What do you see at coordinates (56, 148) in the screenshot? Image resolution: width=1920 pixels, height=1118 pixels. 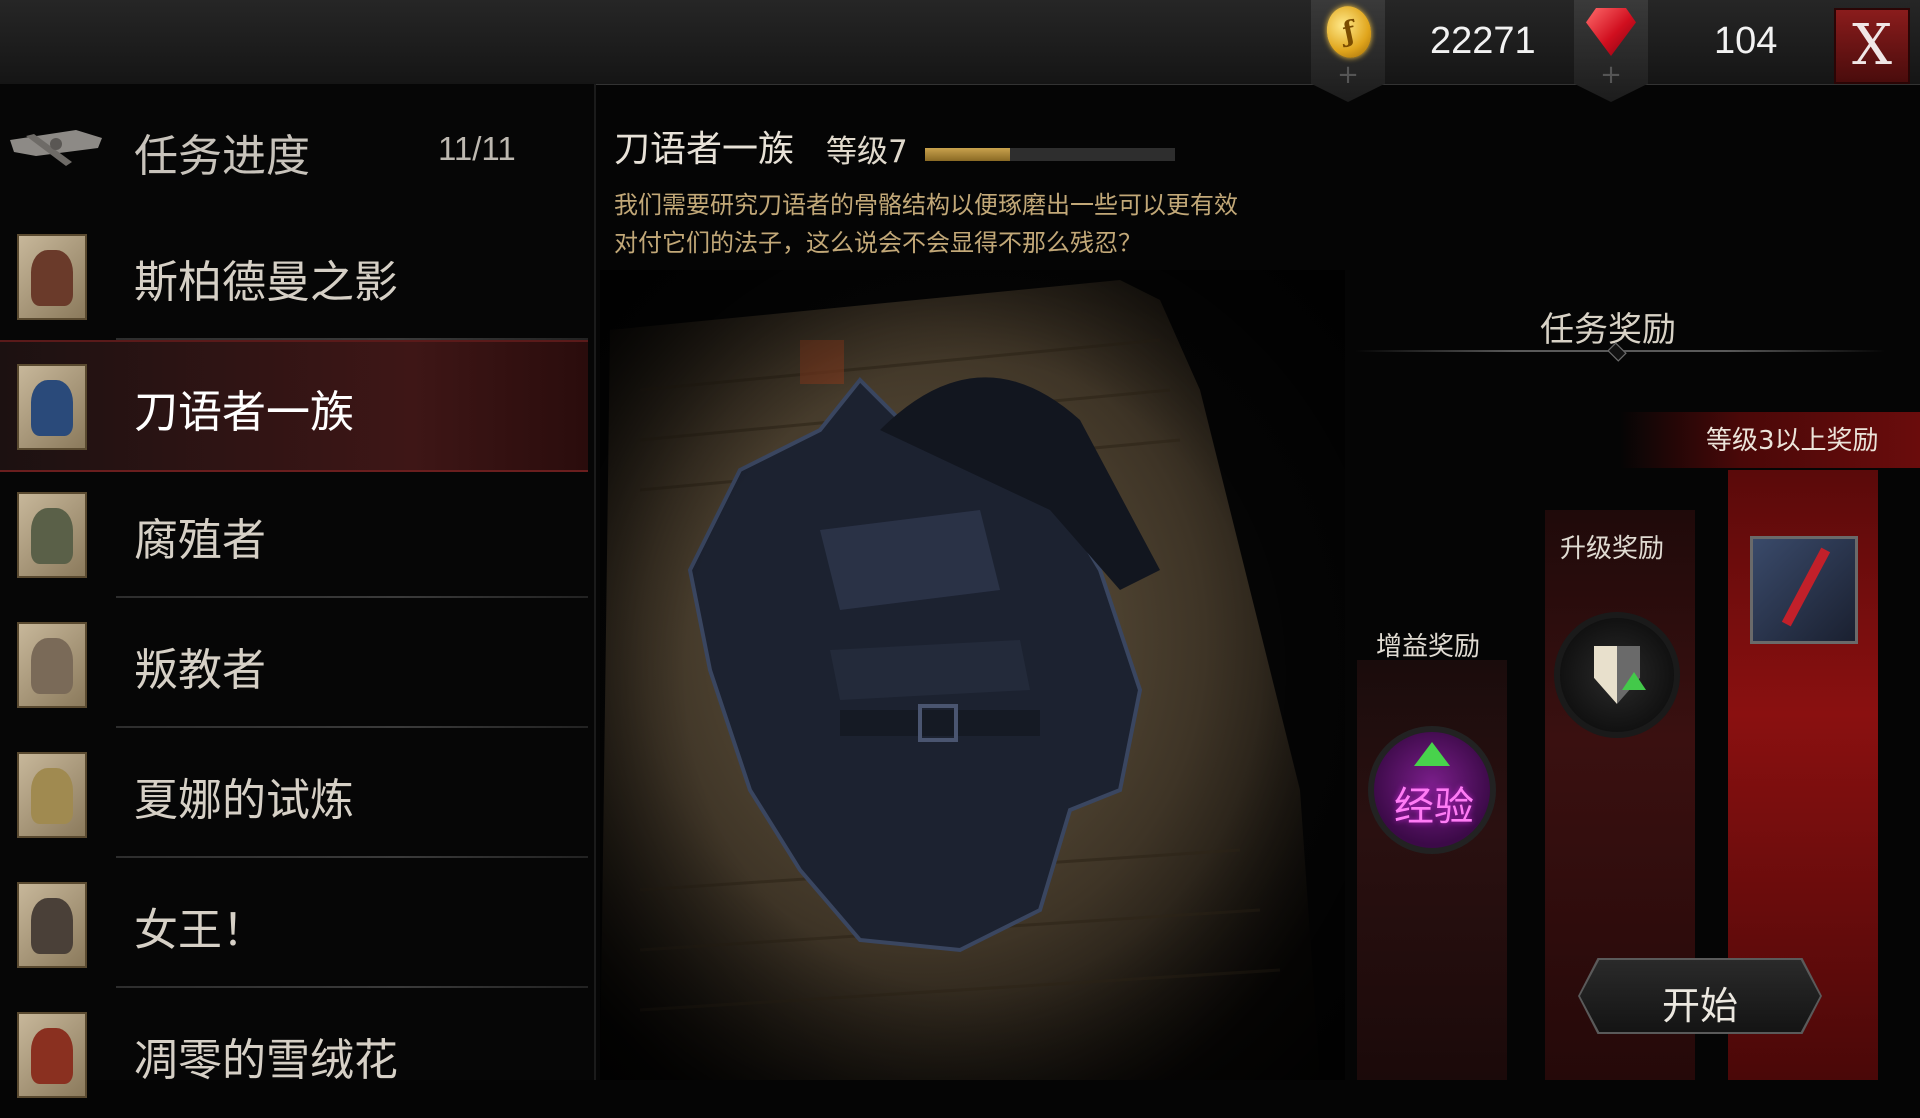 I see `scroll-icon` at bounding box center [56, 148].